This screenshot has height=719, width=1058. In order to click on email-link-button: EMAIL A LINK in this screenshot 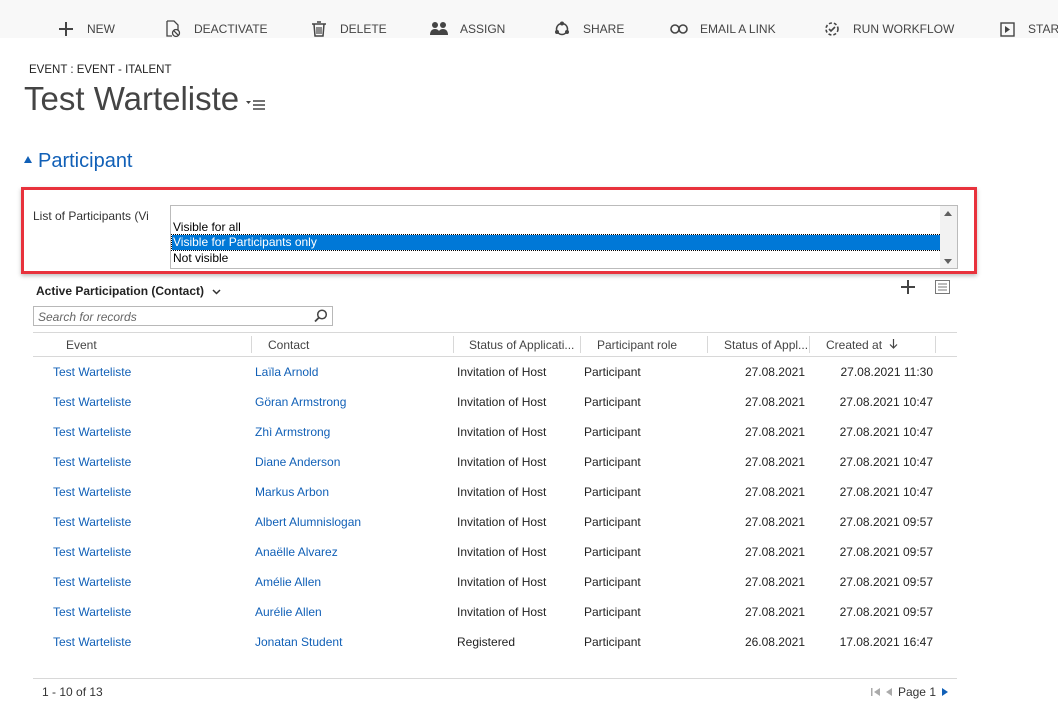, I will do `click(723, 29)`.